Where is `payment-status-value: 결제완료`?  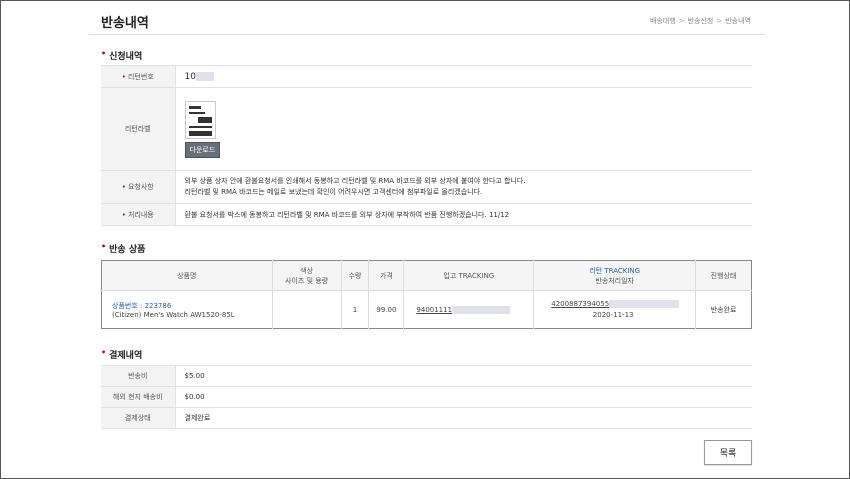
payment-status-value: 결제완료 is located at coordinates (463, 418).